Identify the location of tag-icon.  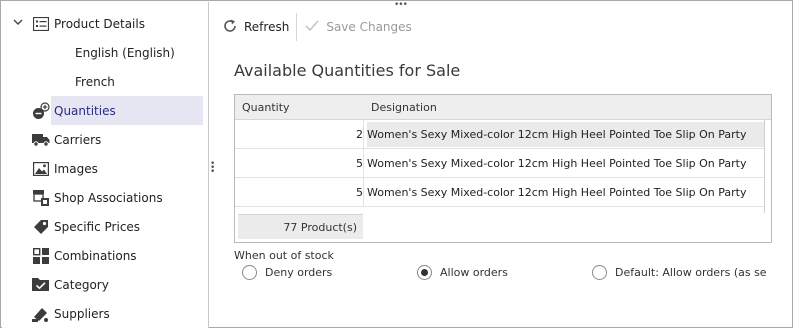
(41, 227).